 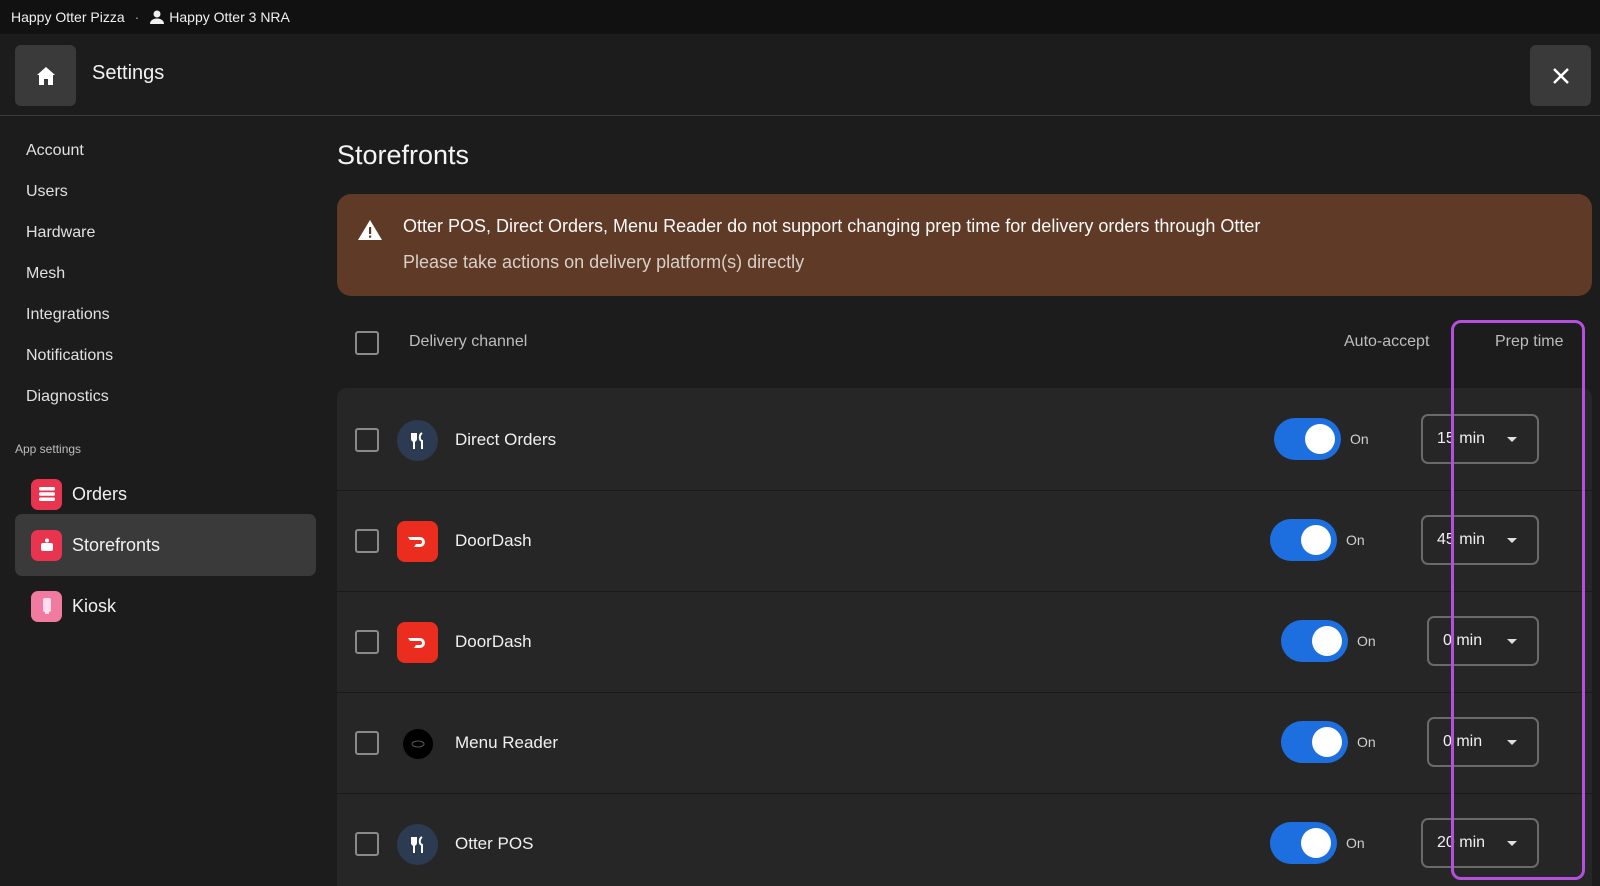 I want to click on prep-time-select: 45 min, so click(x=1480, y=540).